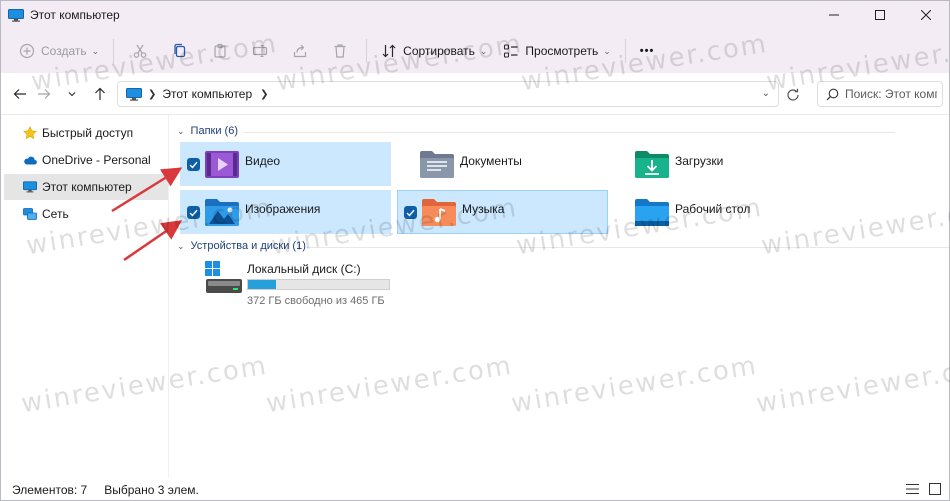  I want to click on arrow-up-icon, so click(100, 93).